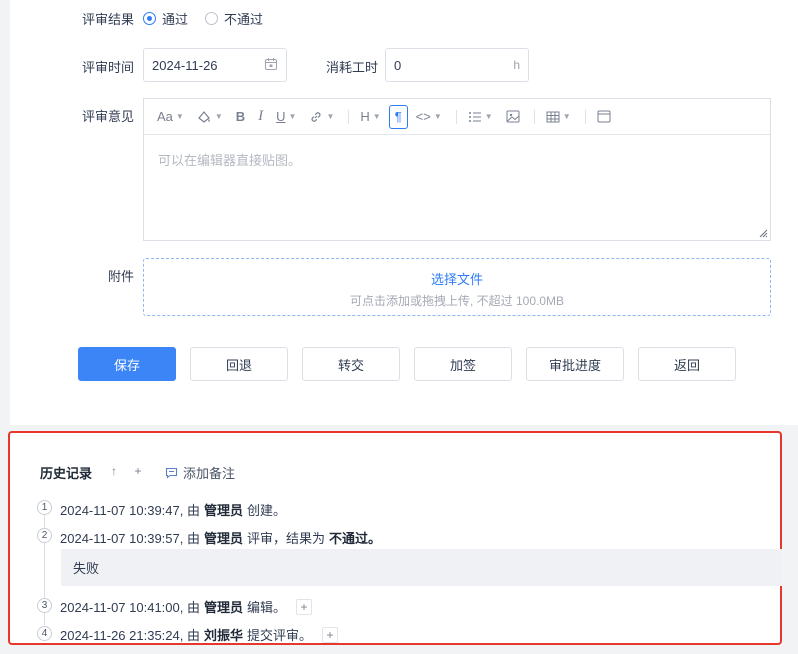 This screenshot has height=654, width=798. Describe the element at coordinates (240, 117) in the screenshot. I see `bold-button: B` at that location.